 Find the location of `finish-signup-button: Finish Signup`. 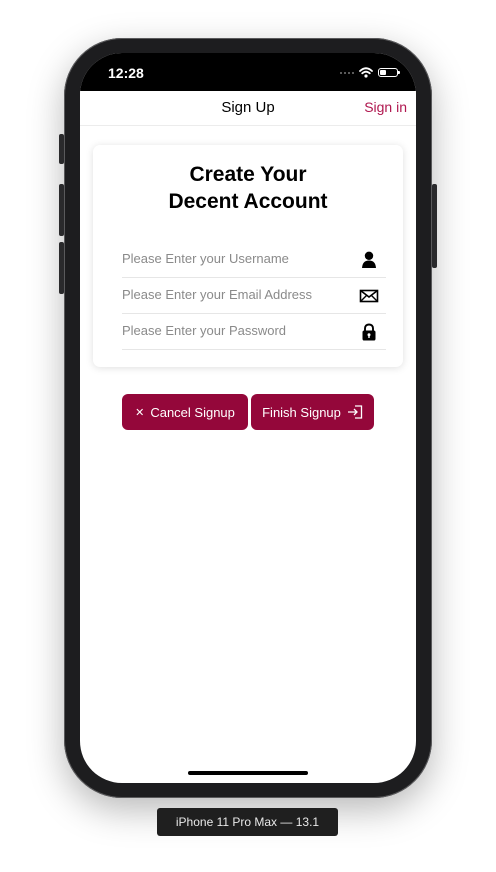

finish-signup-button: Finish Signup is located at coordinates (312, 412).